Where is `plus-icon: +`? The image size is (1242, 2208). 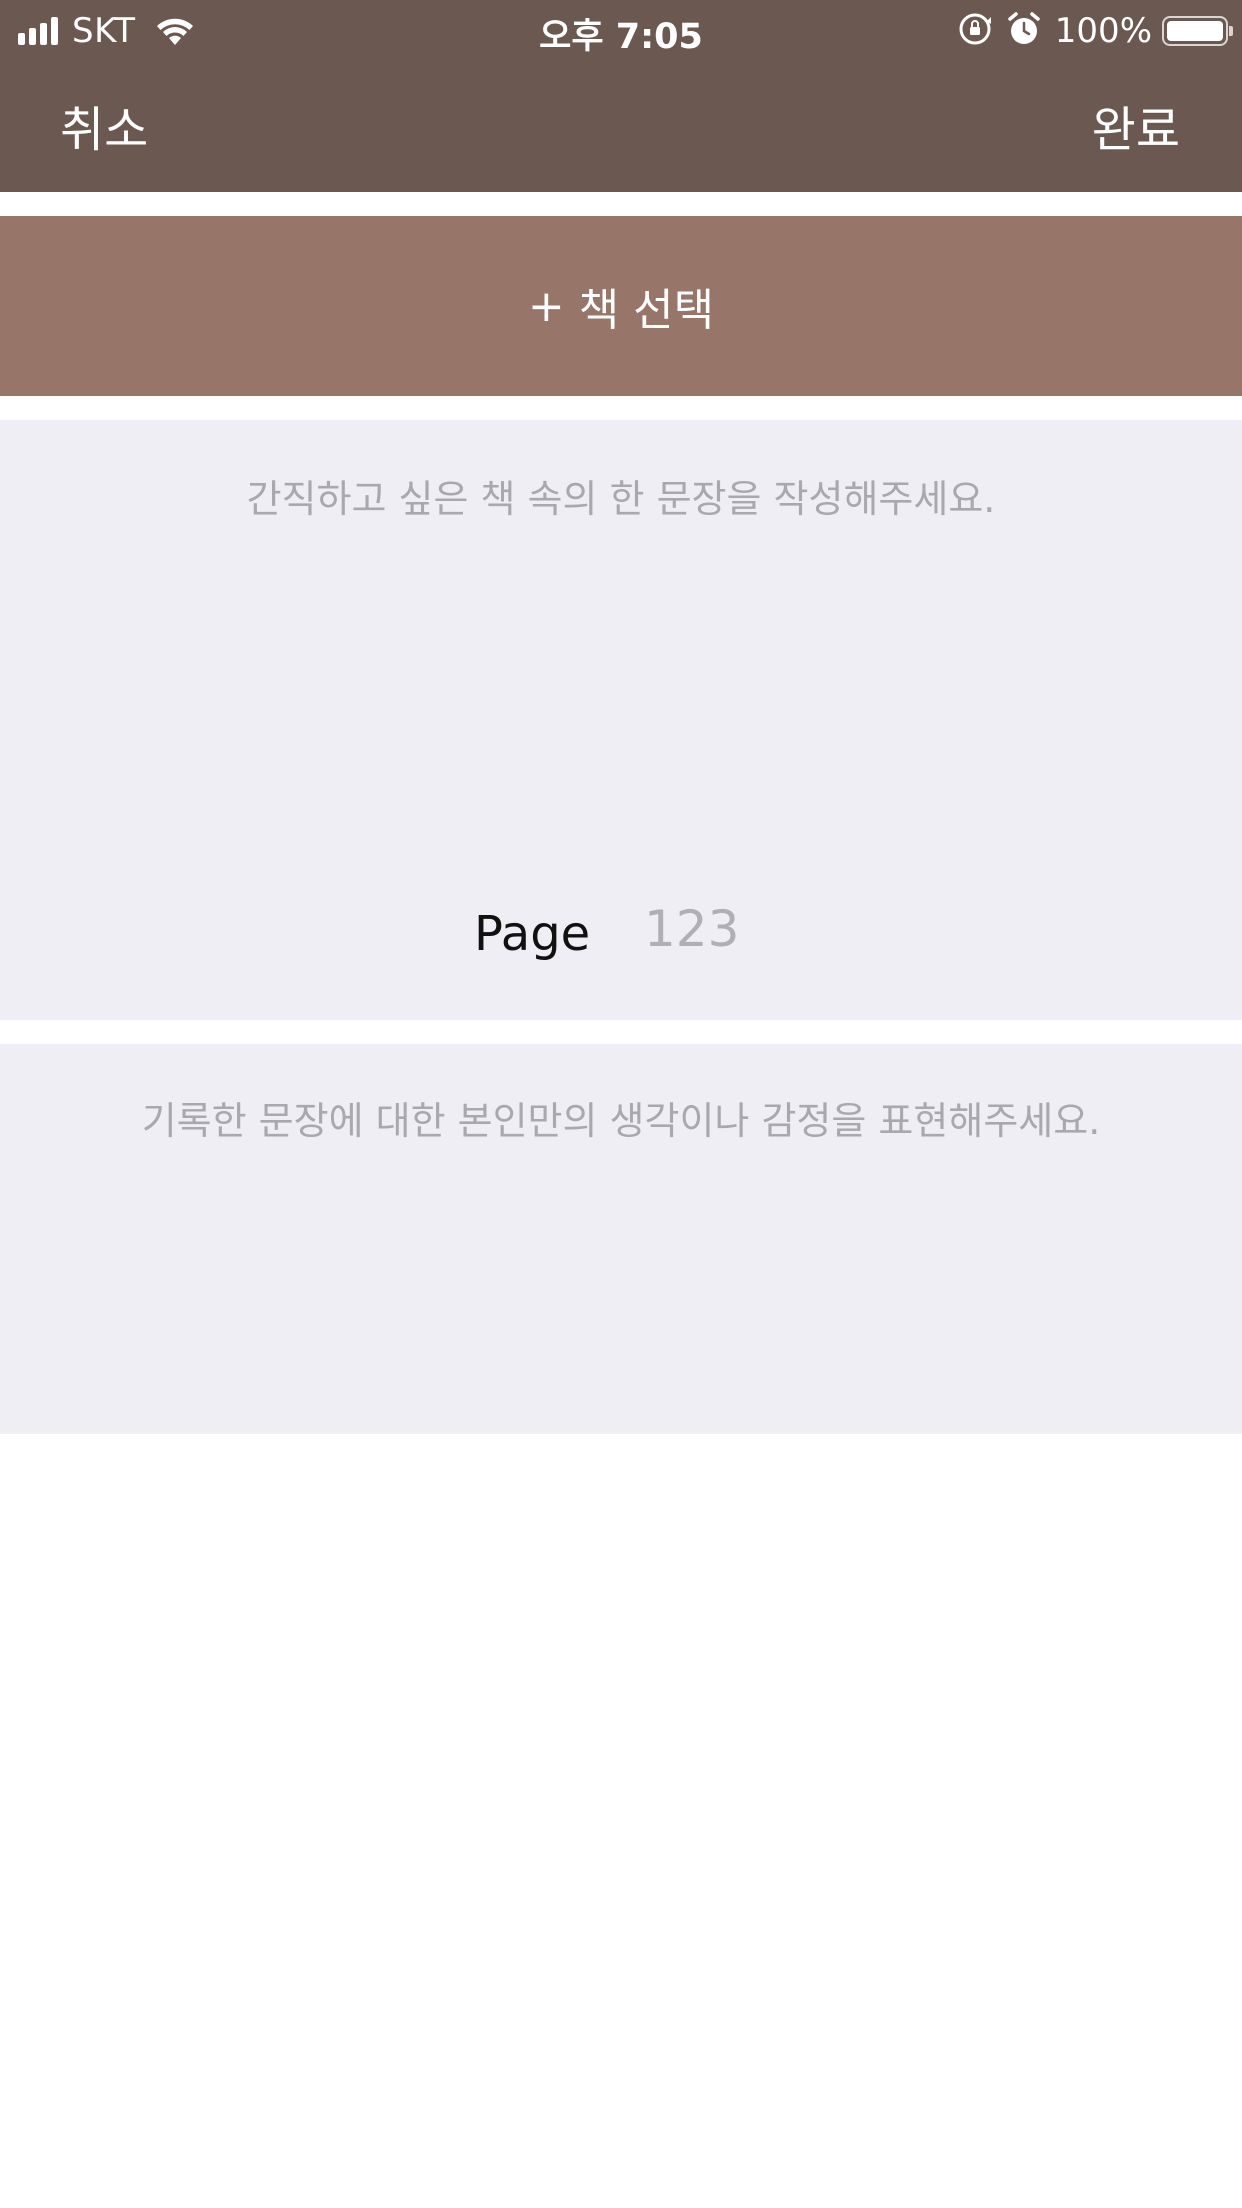
plus-icon: + is located at coordinates (546, 306).